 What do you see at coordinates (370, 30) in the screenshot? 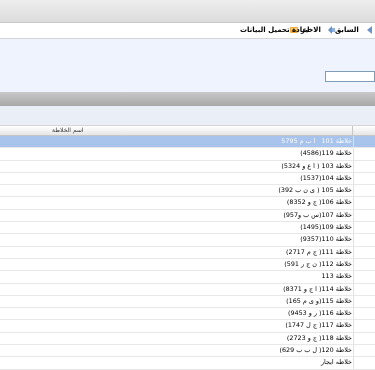
I see `back-arrow-icon` at bounding box center [370, 30].